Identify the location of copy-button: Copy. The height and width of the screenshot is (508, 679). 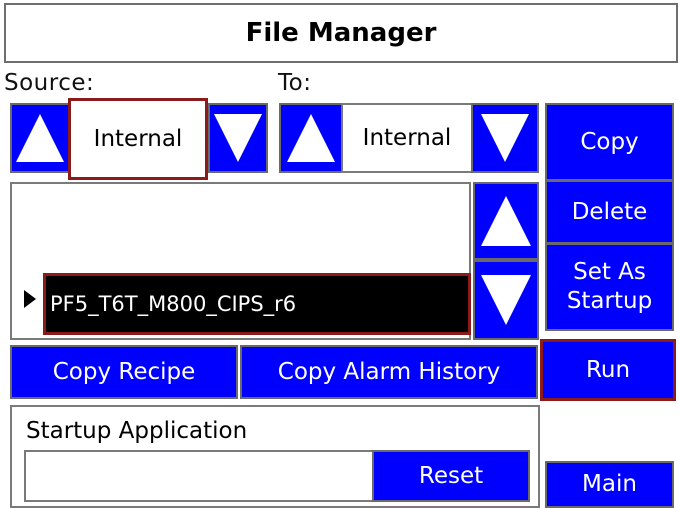
(609, 142).